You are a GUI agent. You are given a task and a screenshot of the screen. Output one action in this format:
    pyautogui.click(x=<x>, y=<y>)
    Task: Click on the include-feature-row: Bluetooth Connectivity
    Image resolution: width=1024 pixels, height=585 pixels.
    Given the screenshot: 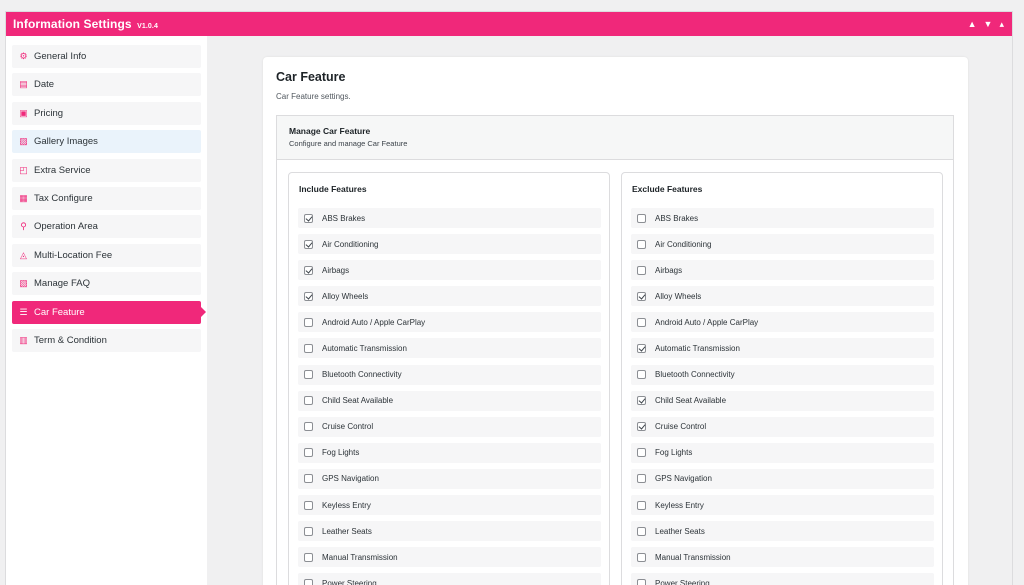 What is the action you would take?
    pyautogui.click(x=449, y=374)
    